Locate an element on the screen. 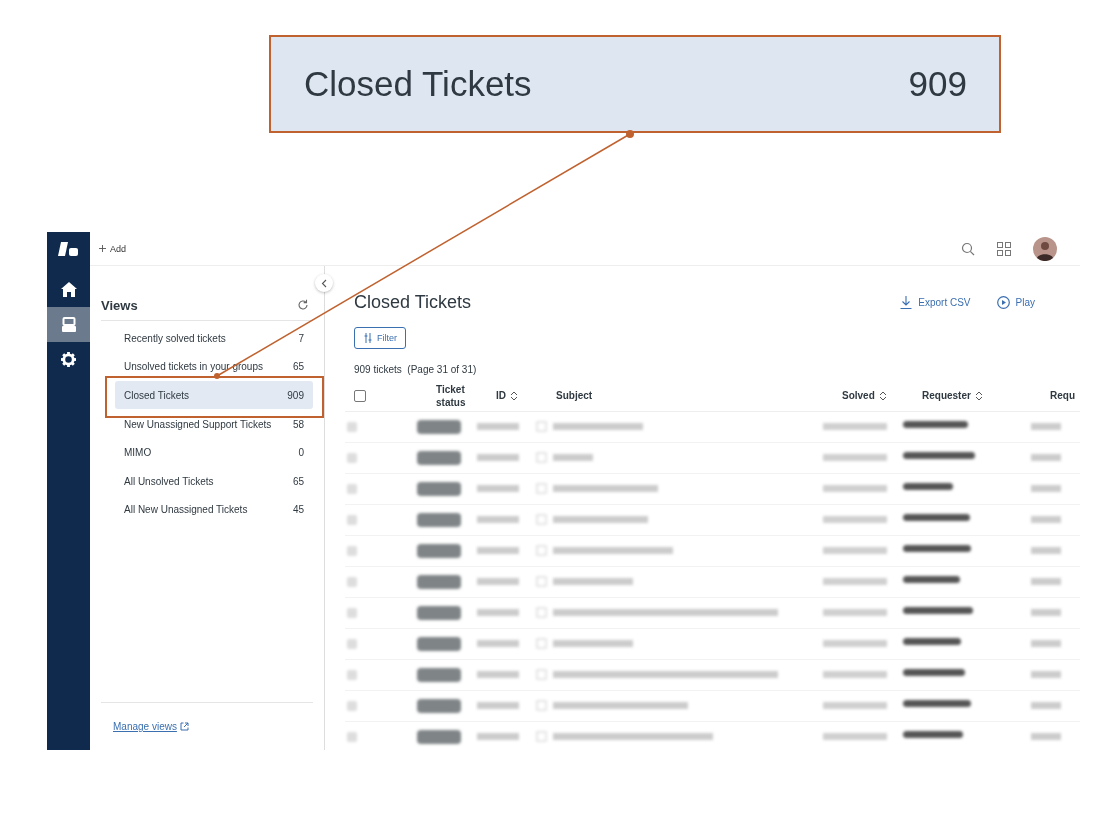 Image resolution: width=1102 pixels, height=818 pixels. view-item: Closed Tickets 909 is located at coordinates (214, 395).